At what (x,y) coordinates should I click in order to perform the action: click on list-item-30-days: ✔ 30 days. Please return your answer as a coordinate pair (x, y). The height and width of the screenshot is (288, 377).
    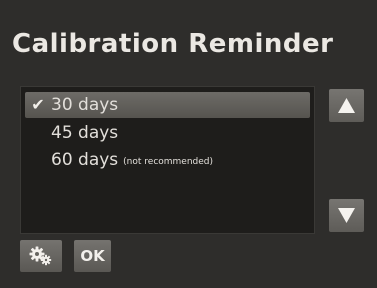
    Looking at the image, I should click on (167, 105).